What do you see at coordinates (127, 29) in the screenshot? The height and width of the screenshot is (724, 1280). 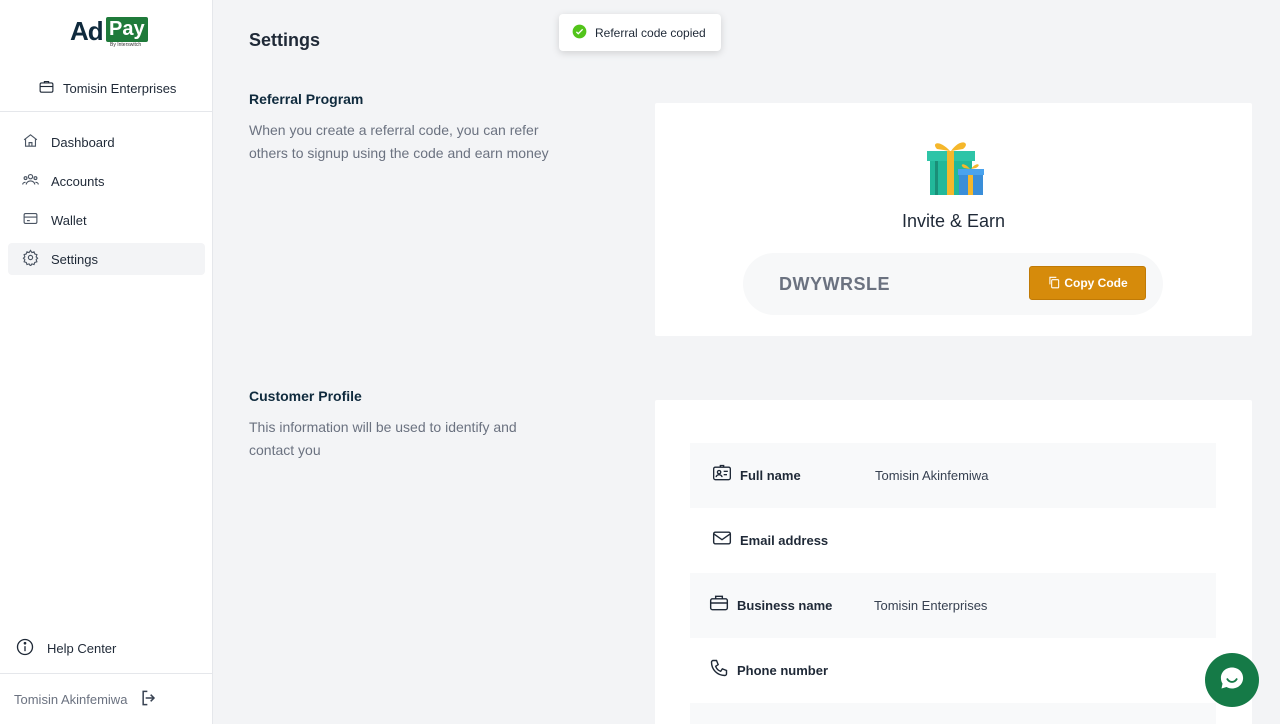 I see `logo-pay-text: Pay` at bounding box center [127, 29].